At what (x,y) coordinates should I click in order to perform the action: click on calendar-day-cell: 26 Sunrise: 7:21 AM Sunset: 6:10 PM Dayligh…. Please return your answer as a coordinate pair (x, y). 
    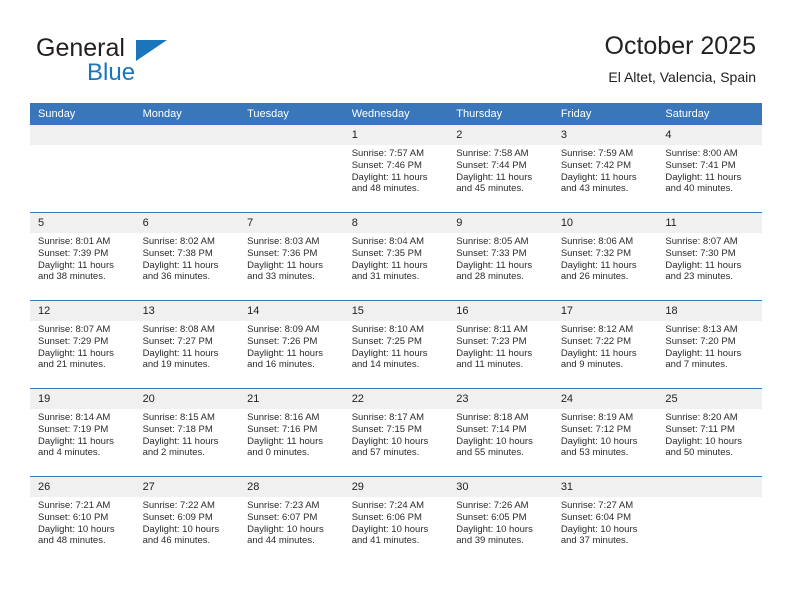
    Looking at the image, I should click on (82, 520).